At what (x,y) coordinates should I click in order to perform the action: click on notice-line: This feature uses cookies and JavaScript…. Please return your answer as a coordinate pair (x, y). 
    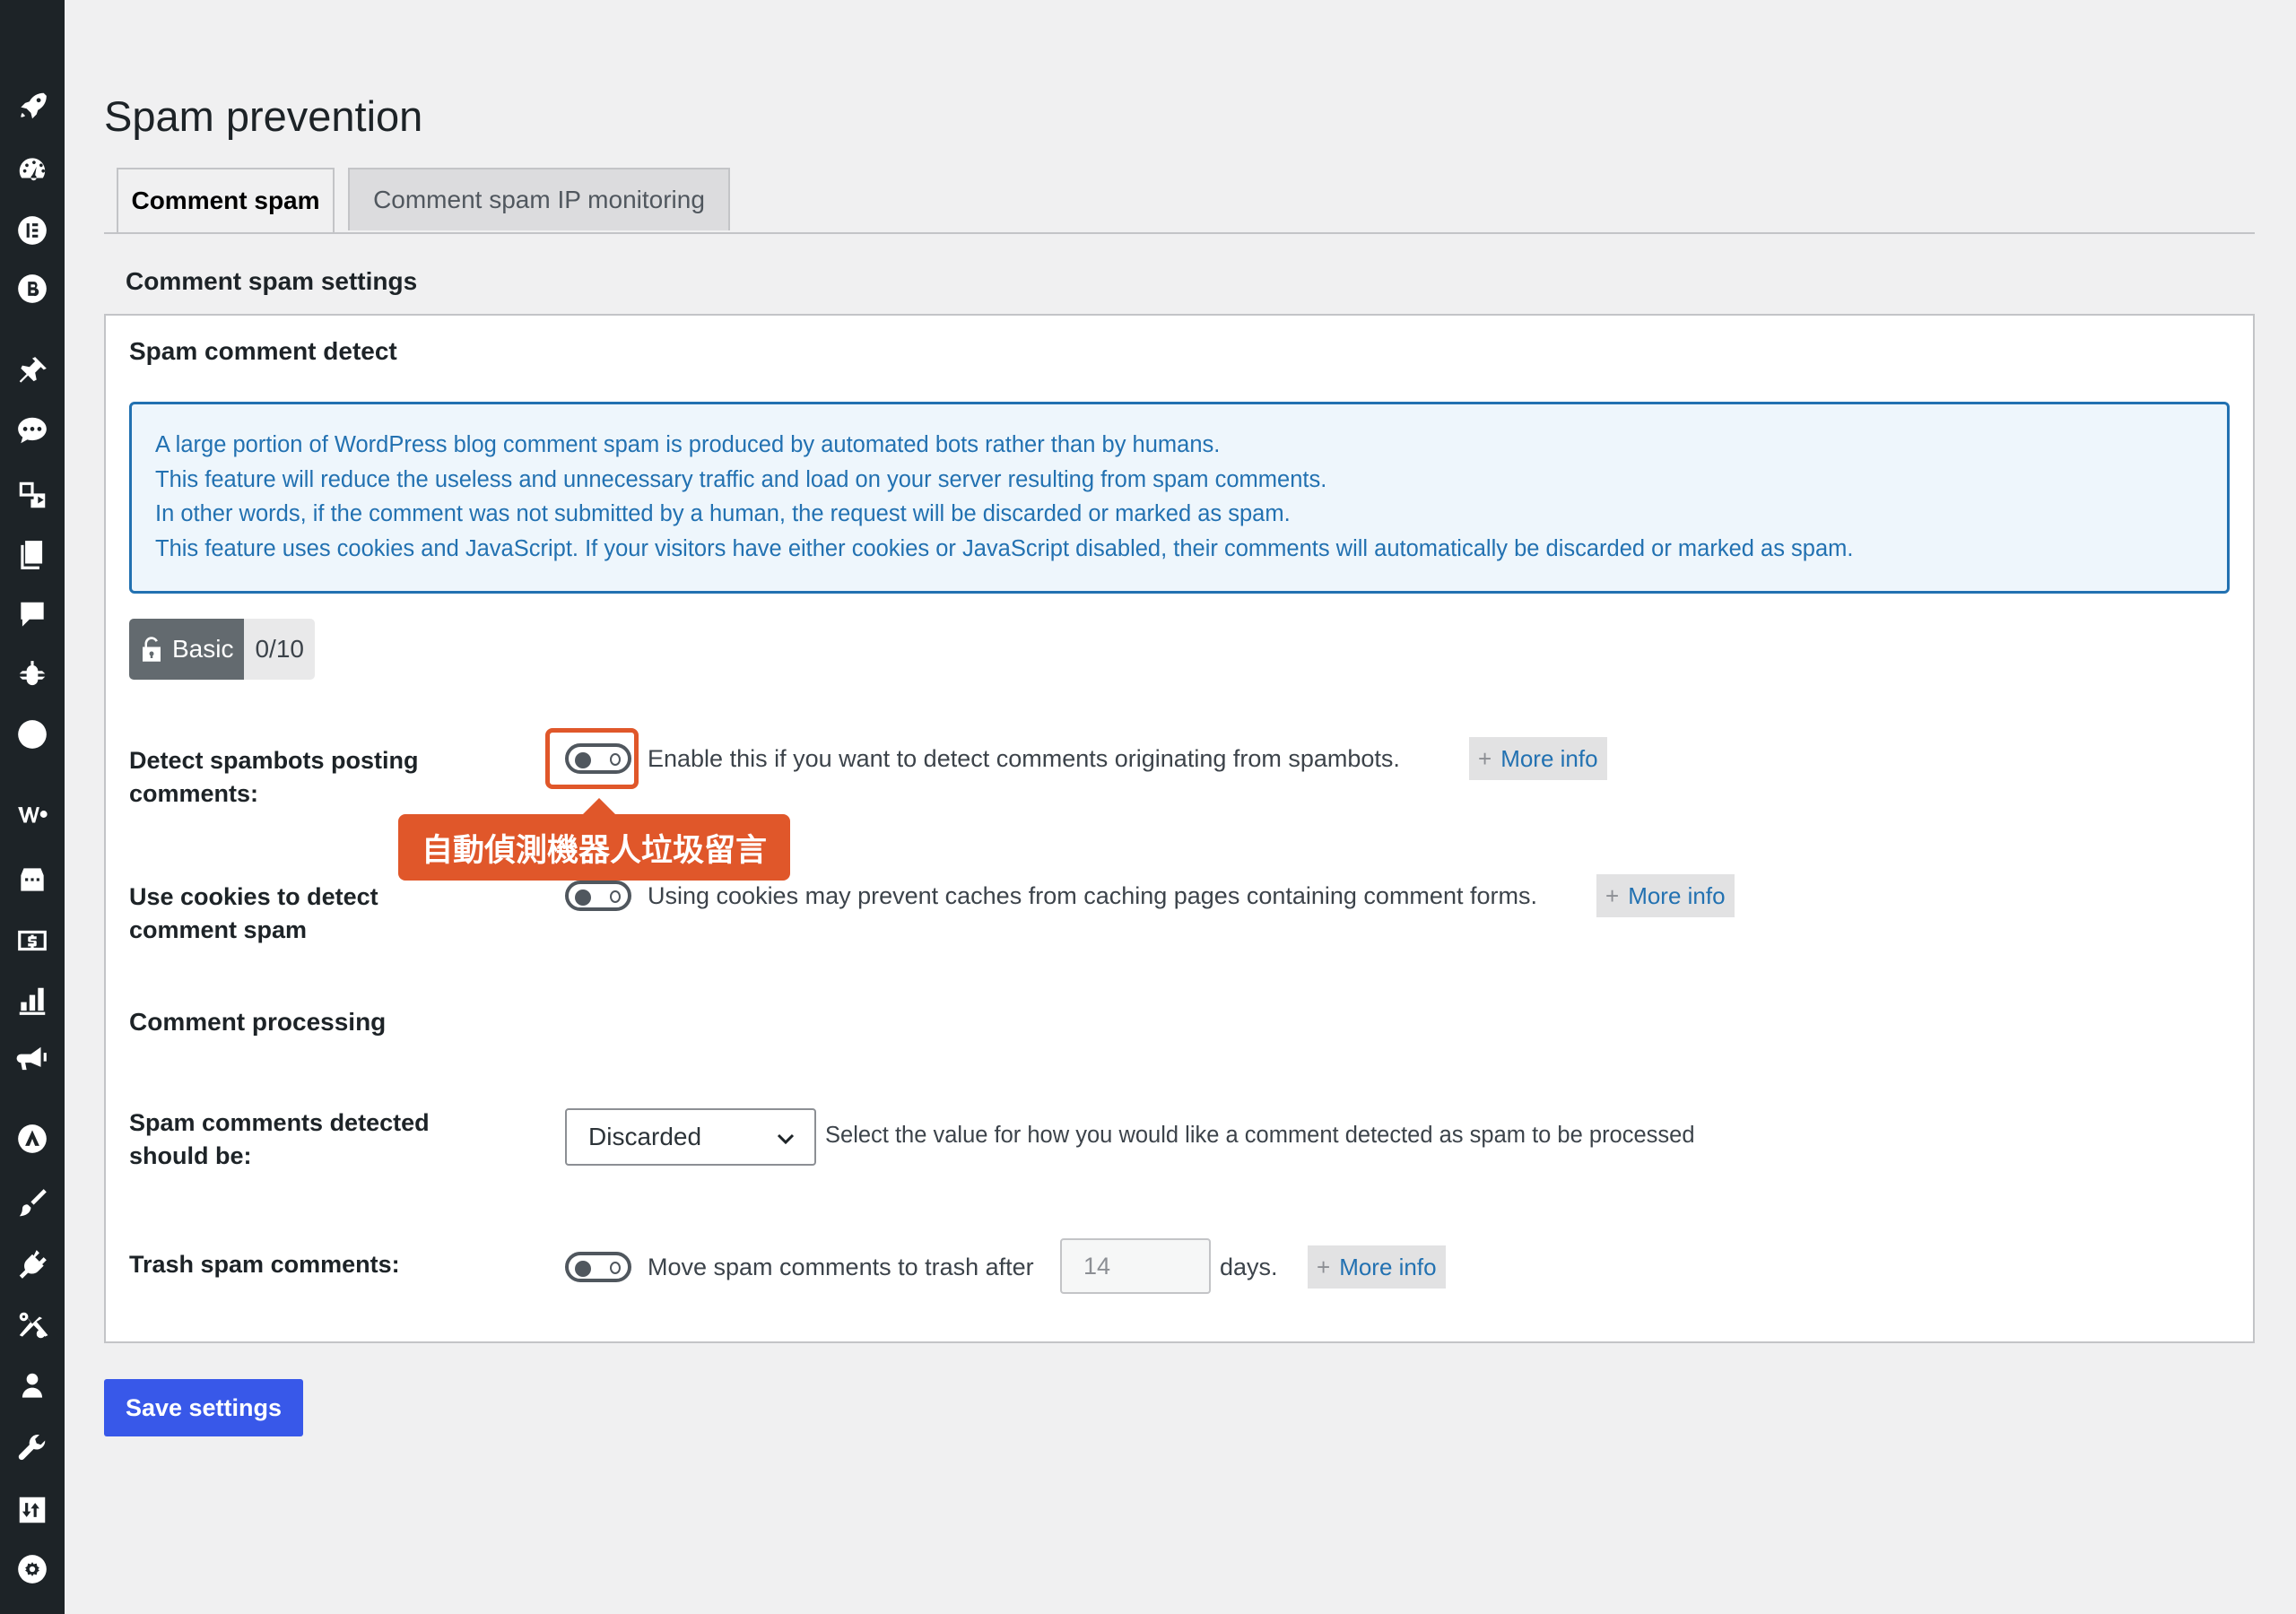
    Looking at the image, I should click on (1004, 548).